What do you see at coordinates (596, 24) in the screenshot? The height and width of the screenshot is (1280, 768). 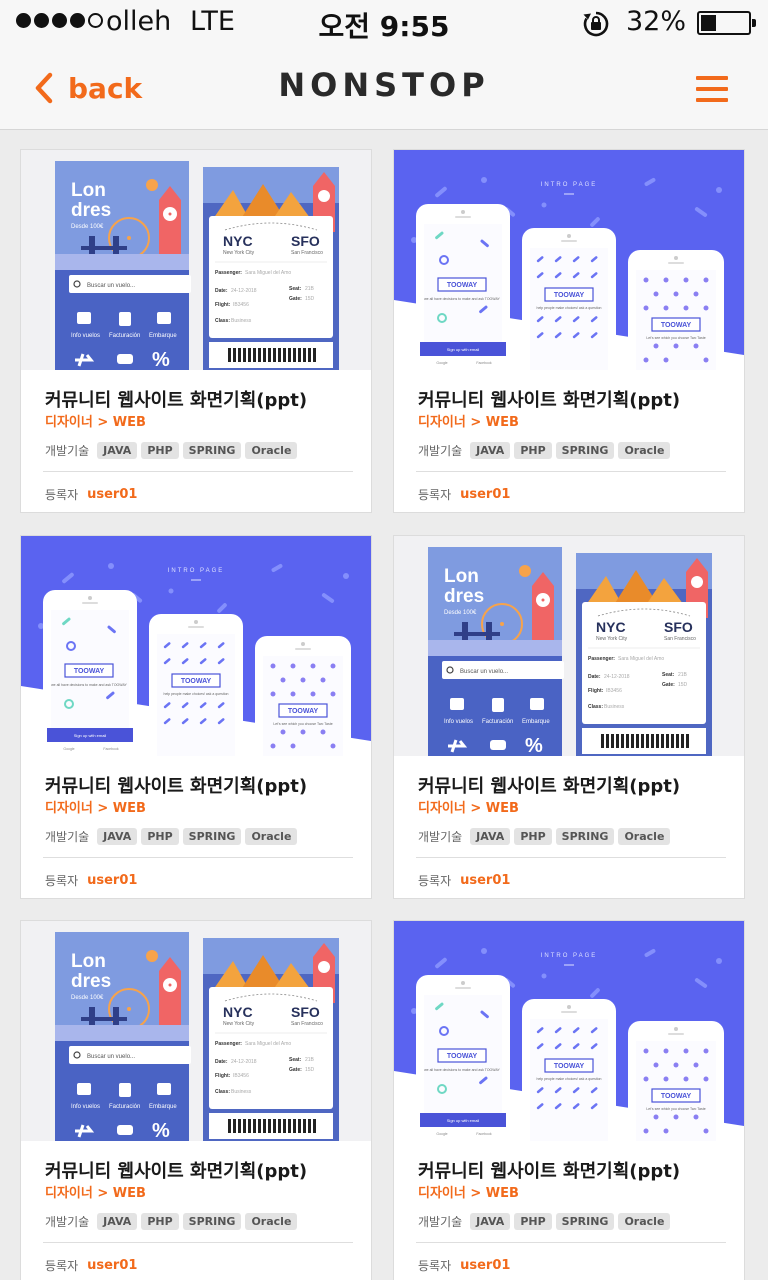 I see `rotation-lock-icon` at bounding box center [596, 24].